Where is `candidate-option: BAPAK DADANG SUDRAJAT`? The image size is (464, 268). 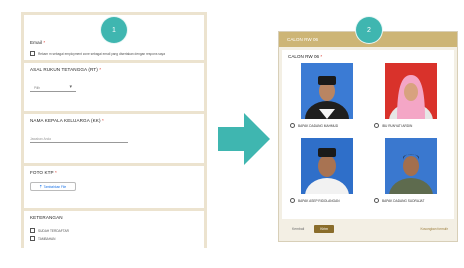 candidate-option: BAPAK DADANG SUDRAJAT is located at coordinates (411, 170).